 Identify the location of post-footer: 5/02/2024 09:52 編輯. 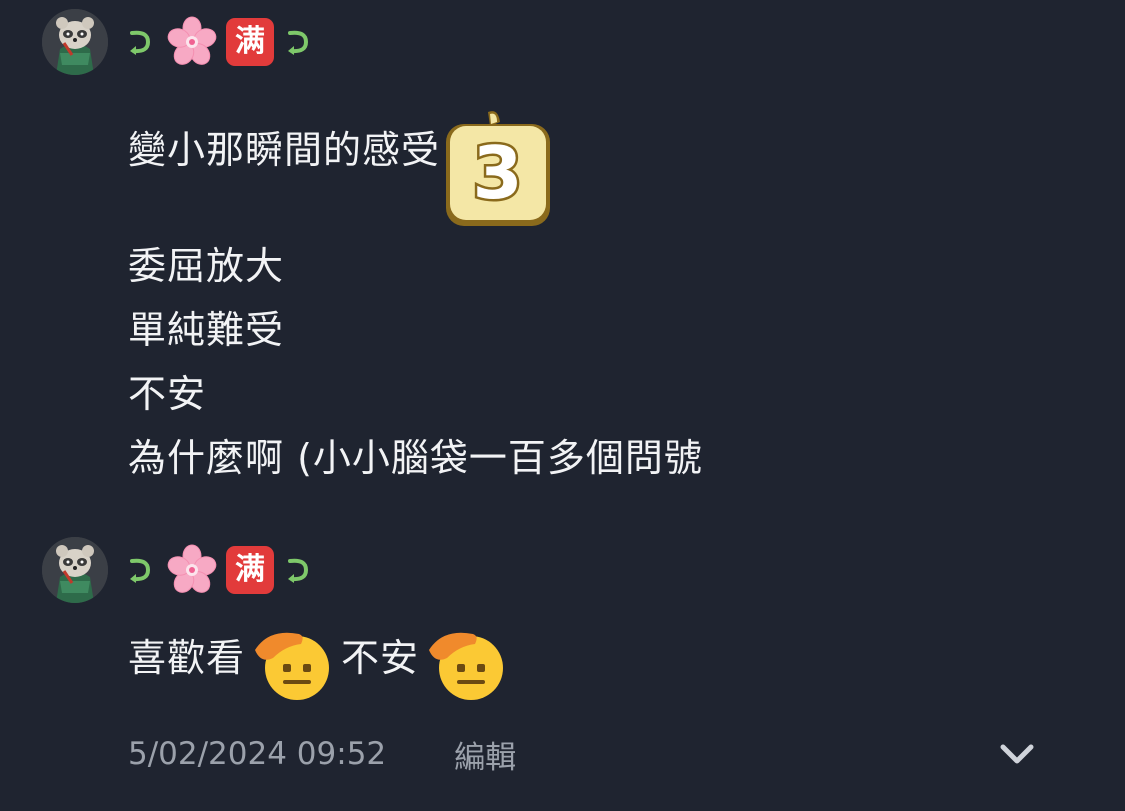
(606, 754).